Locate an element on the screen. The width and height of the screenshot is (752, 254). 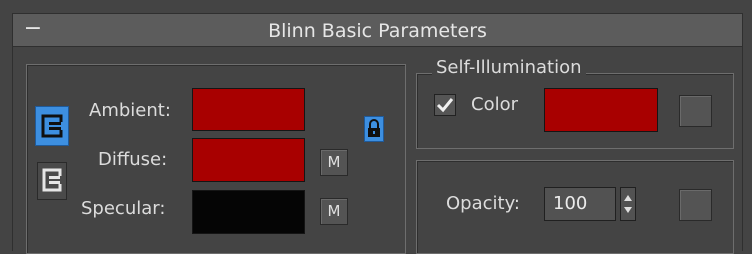
opacity-label: Opacity: is located at coordinates (483, 203).